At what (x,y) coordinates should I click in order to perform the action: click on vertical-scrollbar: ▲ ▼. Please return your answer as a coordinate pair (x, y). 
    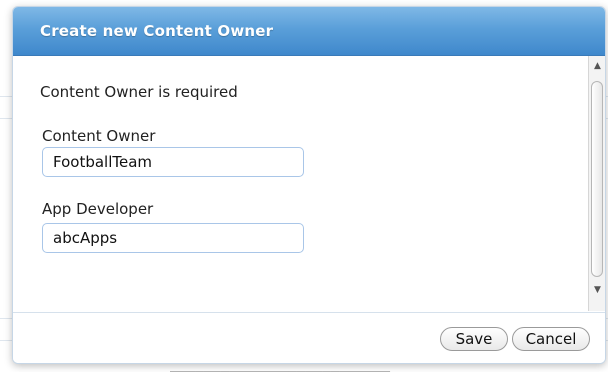
    Looking at the image, I should click on (596, 183).